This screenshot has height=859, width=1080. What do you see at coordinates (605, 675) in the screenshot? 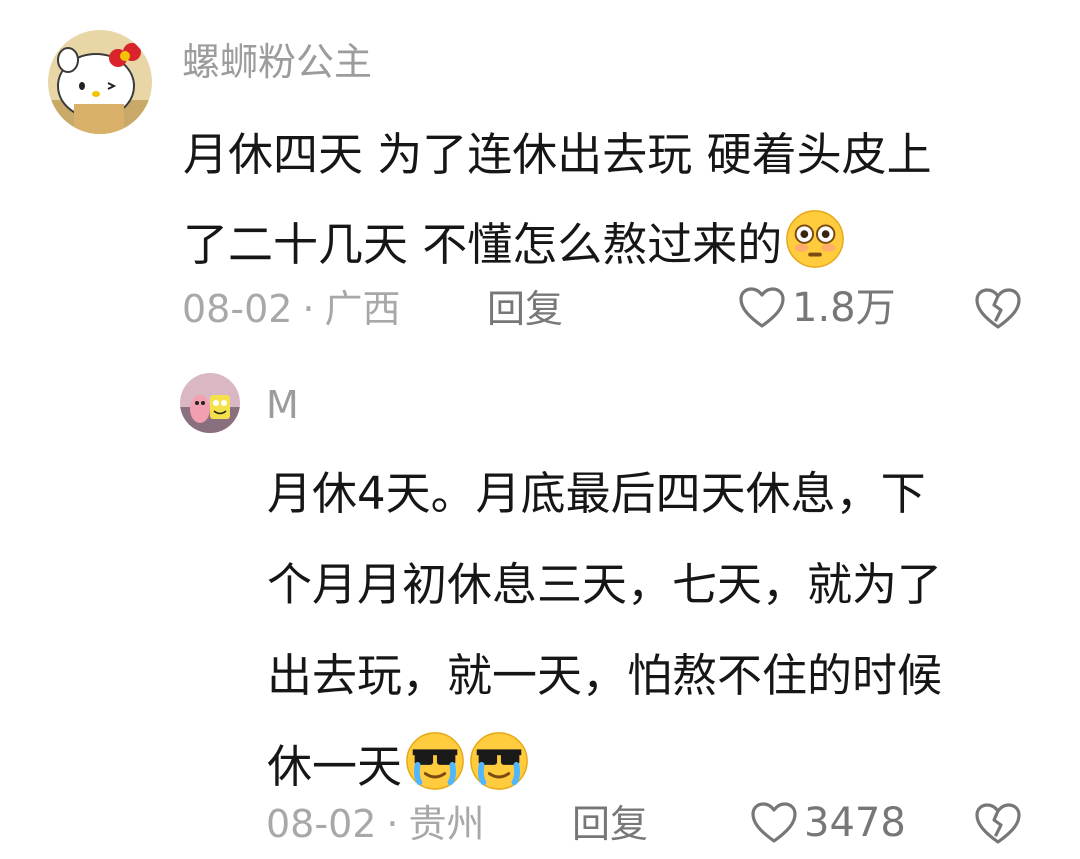
I see `reply-line: 出去玩，就一天，怕熬不住的时候` at bounding box center [605, 675].